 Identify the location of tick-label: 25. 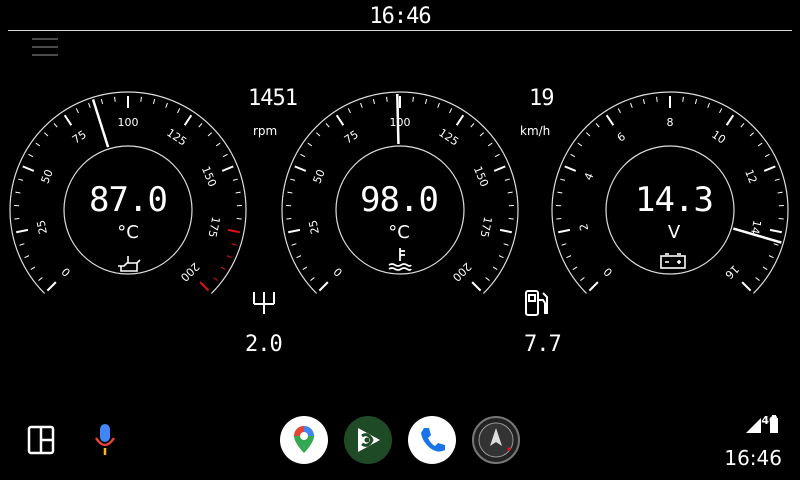
(313, 227).